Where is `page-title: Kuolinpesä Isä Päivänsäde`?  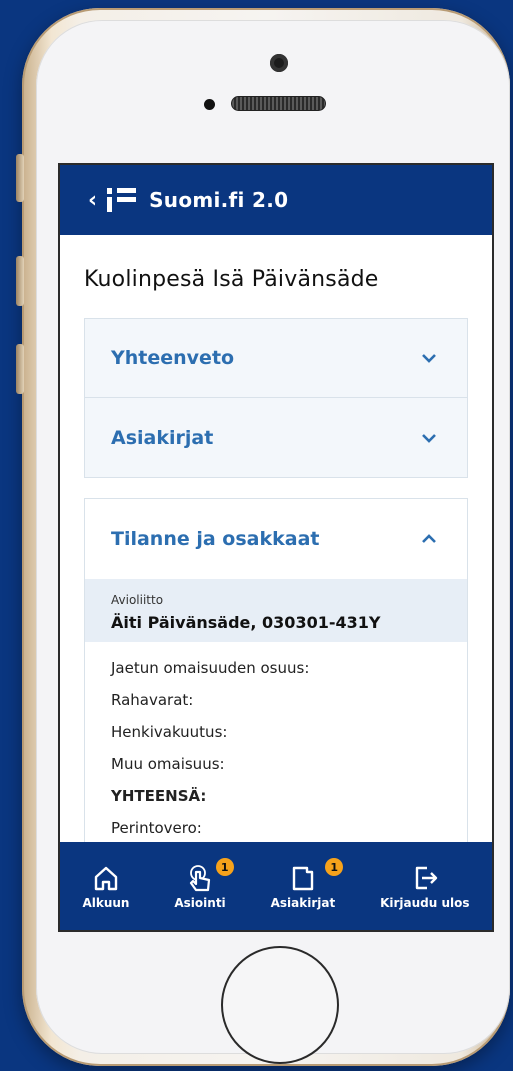
page-title: Kuolinpesä Isä Päivänsäde is located at coordinates (231, 279).